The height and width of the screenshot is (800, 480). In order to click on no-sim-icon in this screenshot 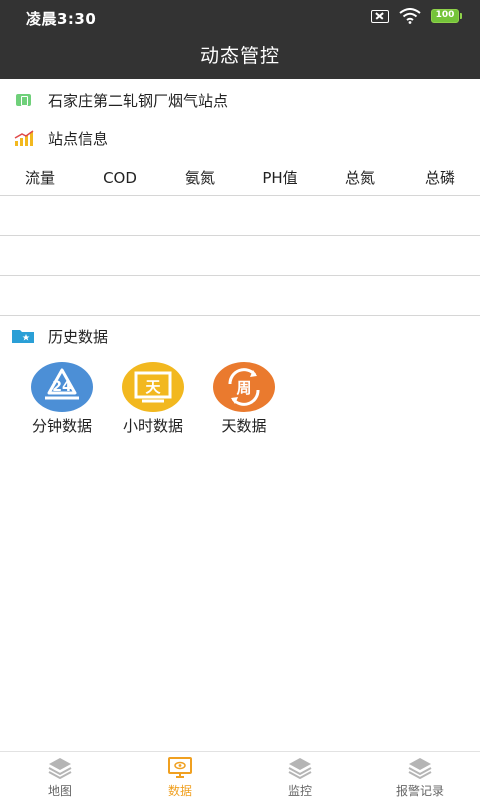, I will do `click(380, 16)`.